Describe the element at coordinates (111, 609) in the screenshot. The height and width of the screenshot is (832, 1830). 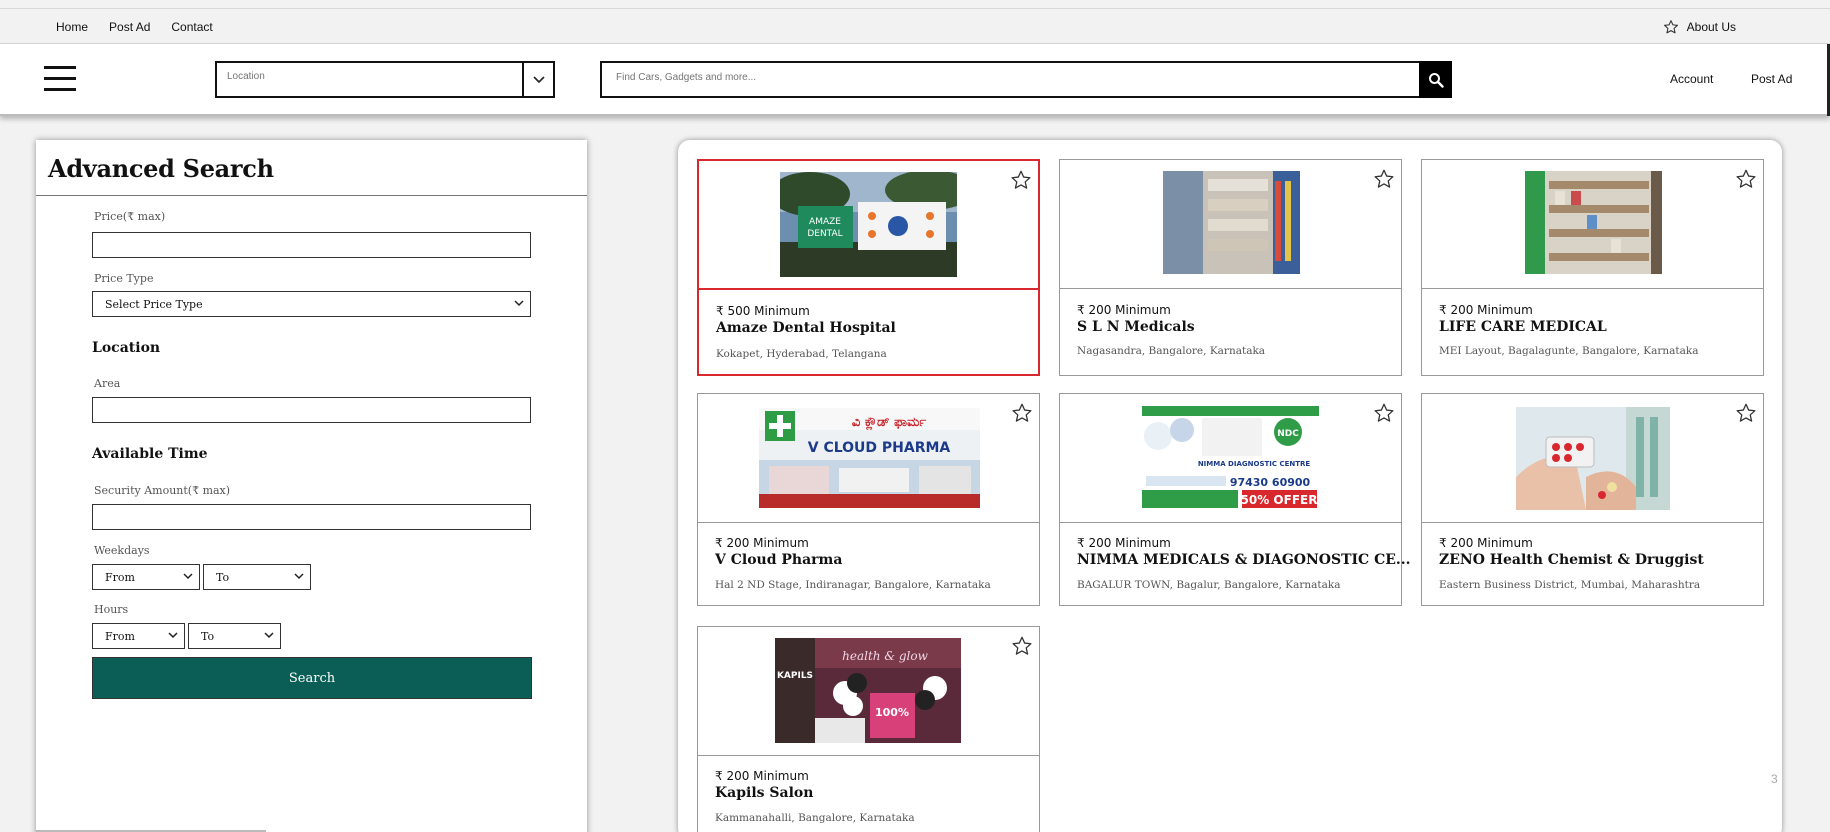
I see `hours-label: Hours` at that location.